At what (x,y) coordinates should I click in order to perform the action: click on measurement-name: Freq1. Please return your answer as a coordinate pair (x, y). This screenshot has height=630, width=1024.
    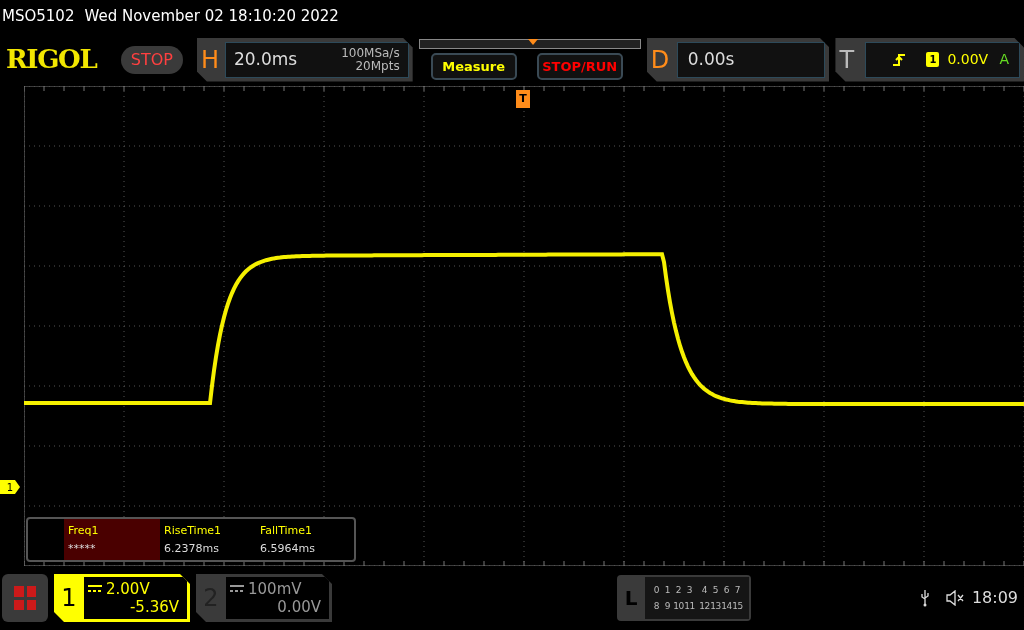
    Looking at the image, I should click on (84, 530).